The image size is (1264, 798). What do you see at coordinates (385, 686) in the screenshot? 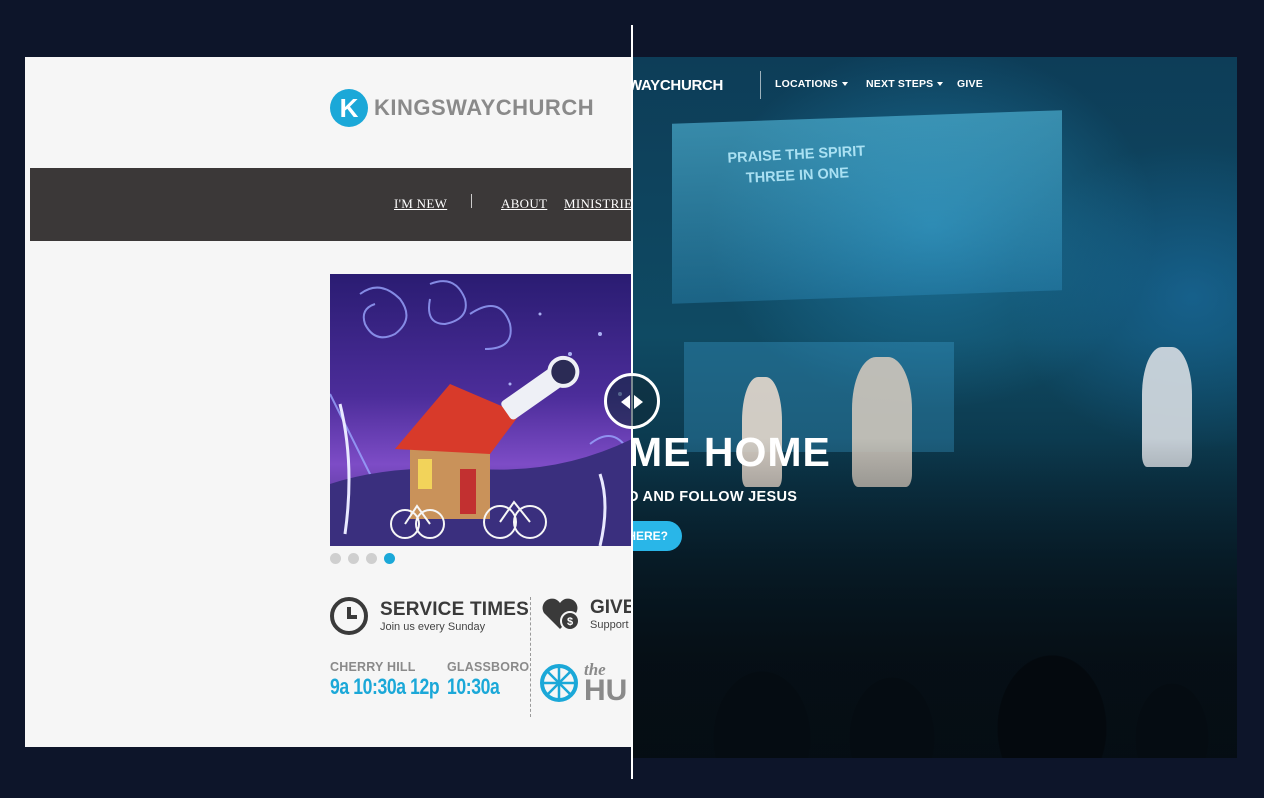
I see `times-cherry-hill: 9a 10:30a 12p` at bounding box center [385, 686].